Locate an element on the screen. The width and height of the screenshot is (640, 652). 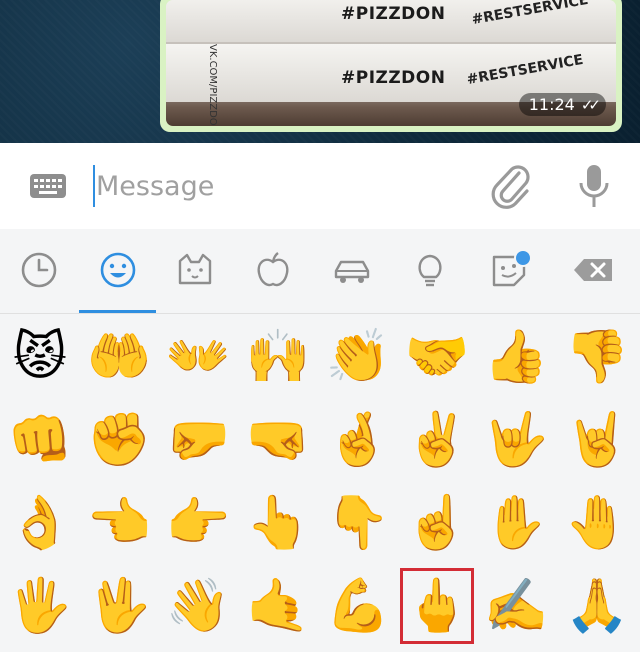
emoji-category-tabs is located at coordinates (320, 271).